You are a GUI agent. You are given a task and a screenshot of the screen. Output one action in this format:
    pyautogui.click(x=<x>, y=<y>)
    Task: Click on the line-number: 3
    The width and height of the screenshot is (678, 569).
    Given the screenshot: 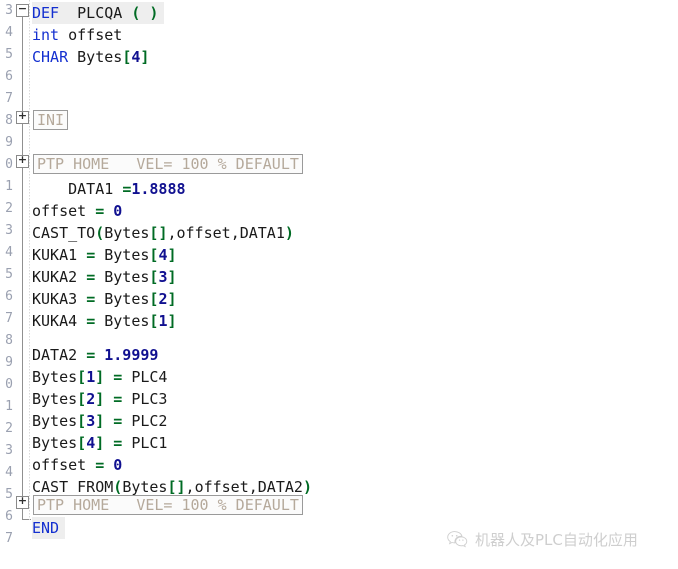 What is the action you would take?
    pyautogui.click(x=9, y=450)
    